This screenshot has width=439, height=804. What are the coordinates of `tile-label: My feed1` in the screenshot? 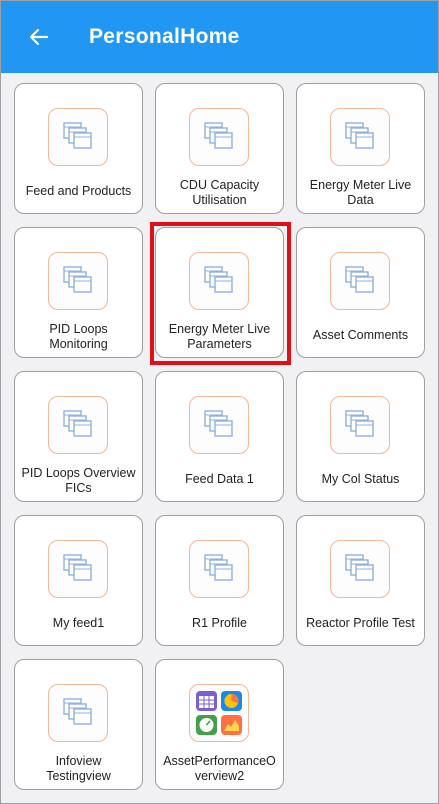 It's located at (78, 623).